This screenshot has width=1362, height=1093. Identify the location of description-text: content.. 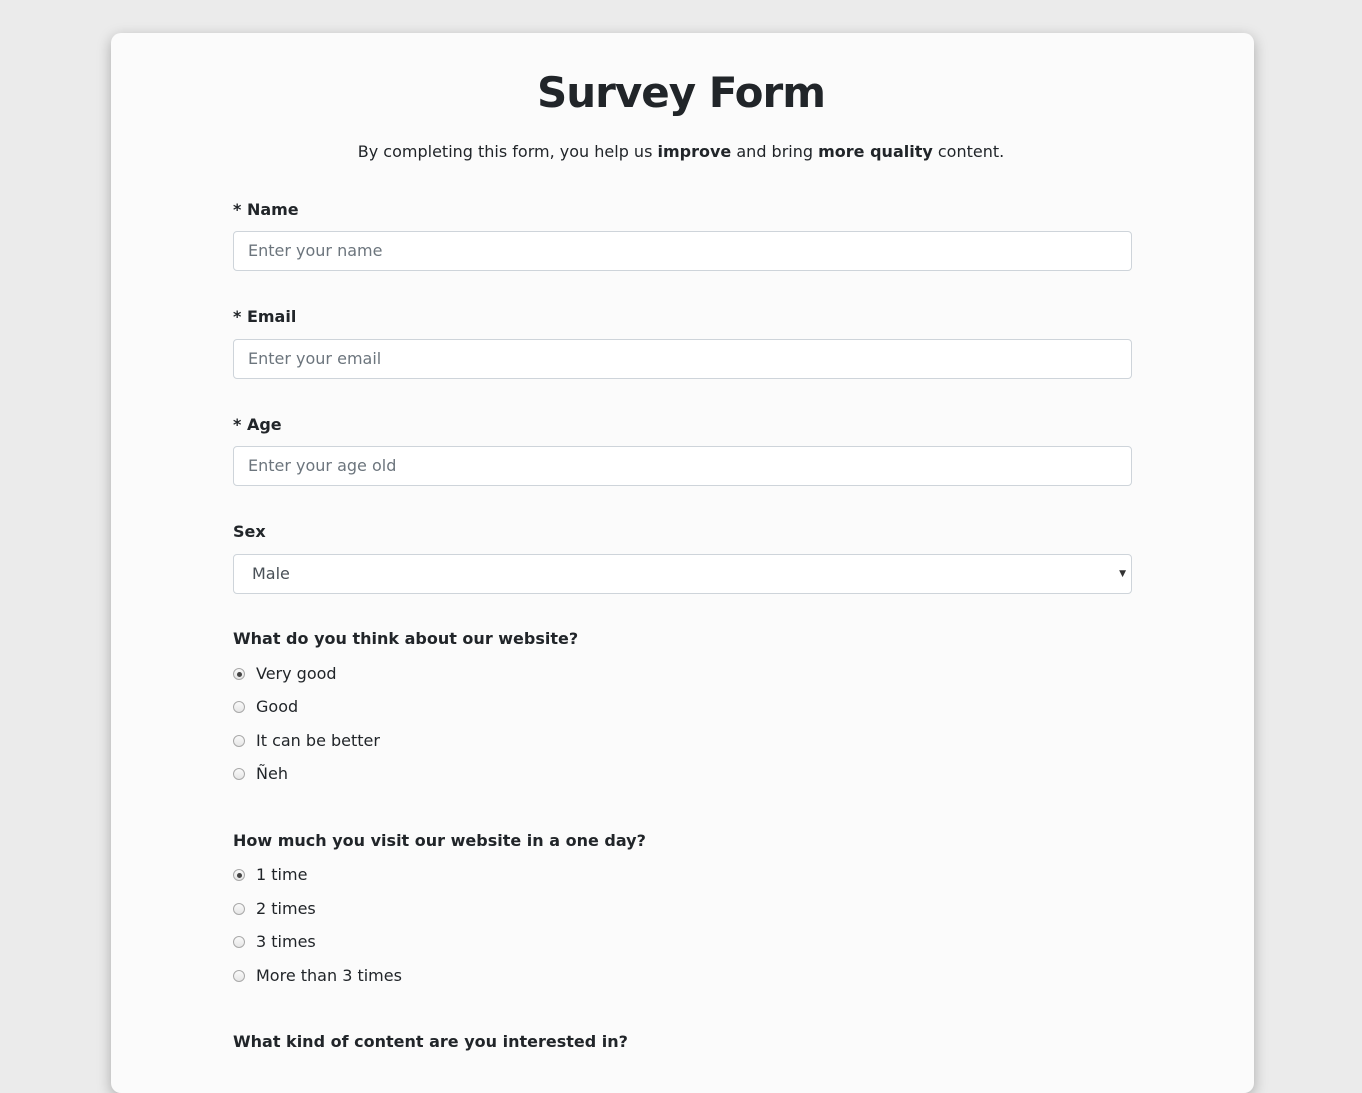
(968, 151).